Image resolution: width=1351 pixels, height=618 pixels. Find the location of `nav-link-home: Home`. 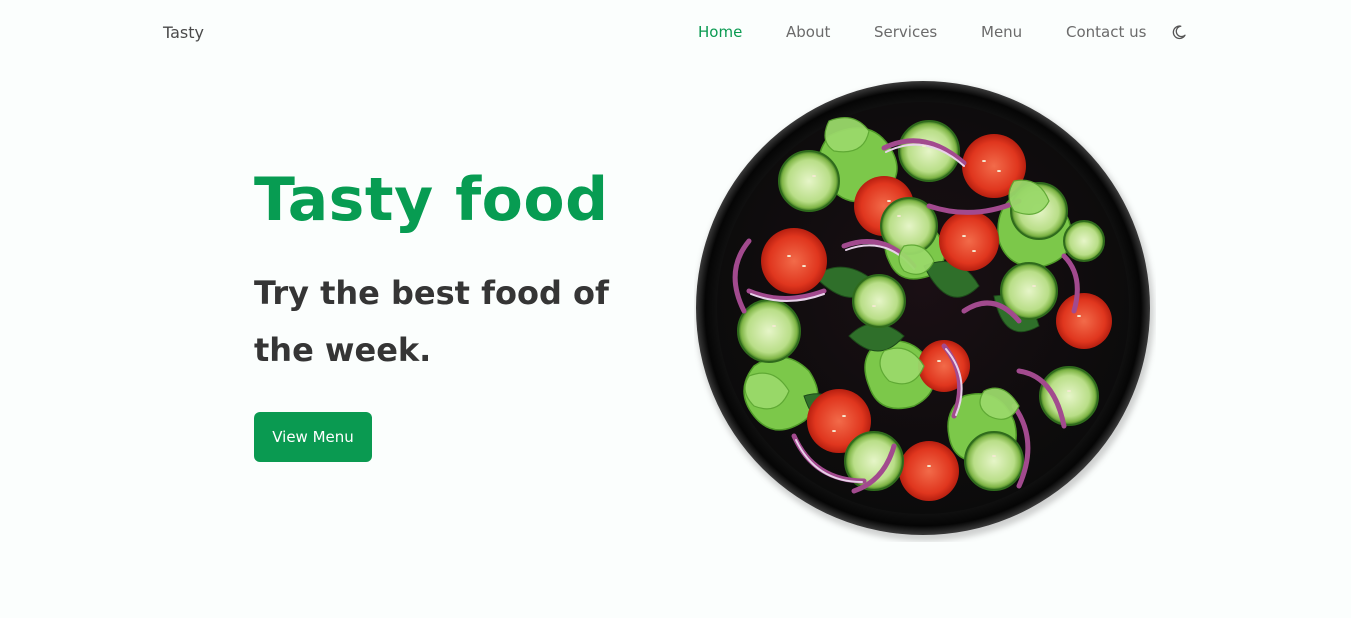

nav-link-home: Home is located at coordinates (720, 32).